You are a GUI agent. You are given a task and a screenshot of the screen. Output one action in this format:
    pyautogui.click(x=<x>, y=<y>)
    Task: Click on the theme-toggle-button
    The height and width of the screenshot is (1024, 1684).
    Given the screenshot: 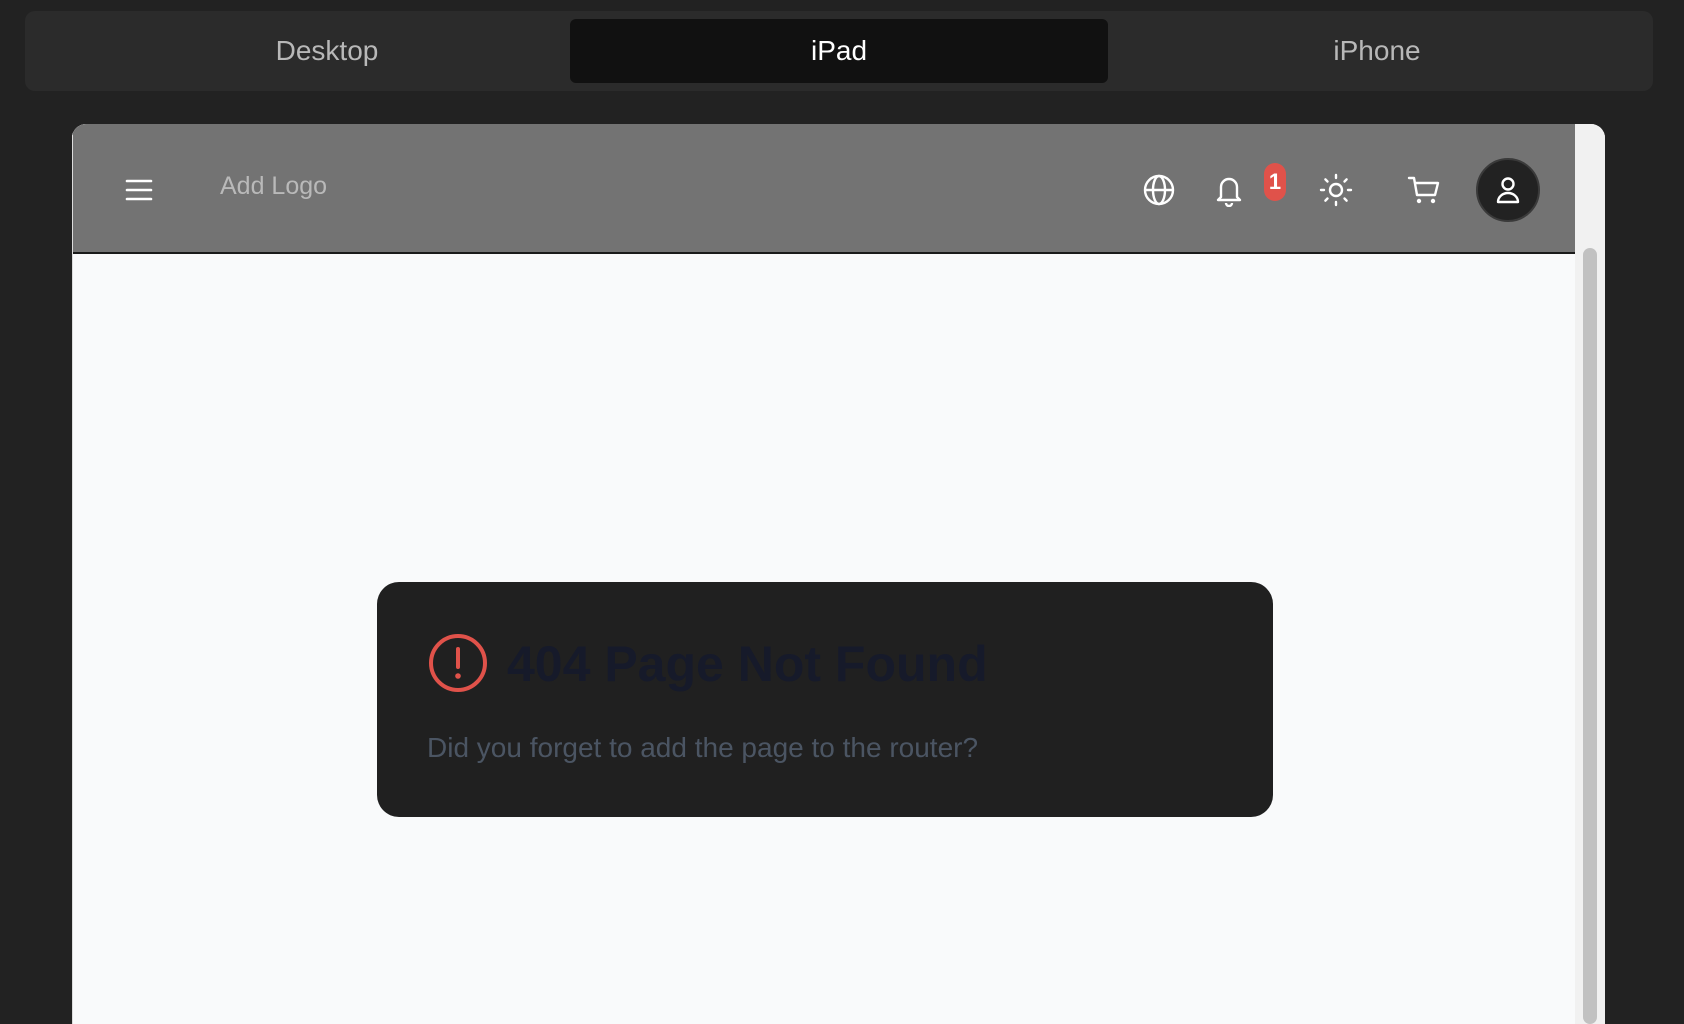 What is the action you would take?
    pyautogui.click(x=1336, y=190)
    